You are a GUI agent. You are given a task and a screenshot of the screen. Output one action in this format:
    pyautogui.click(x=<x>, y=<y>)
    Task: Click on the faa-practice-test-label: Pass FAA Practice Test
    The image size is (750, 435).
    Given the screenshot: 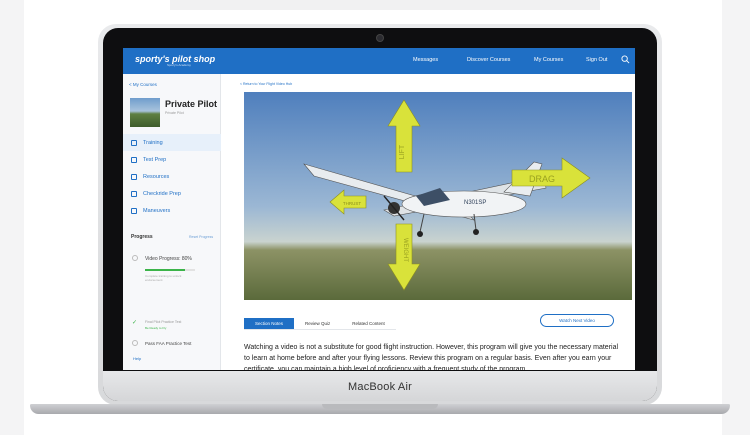 What is the action you would take?
    pyautogui.click(x=168, y=343)
    